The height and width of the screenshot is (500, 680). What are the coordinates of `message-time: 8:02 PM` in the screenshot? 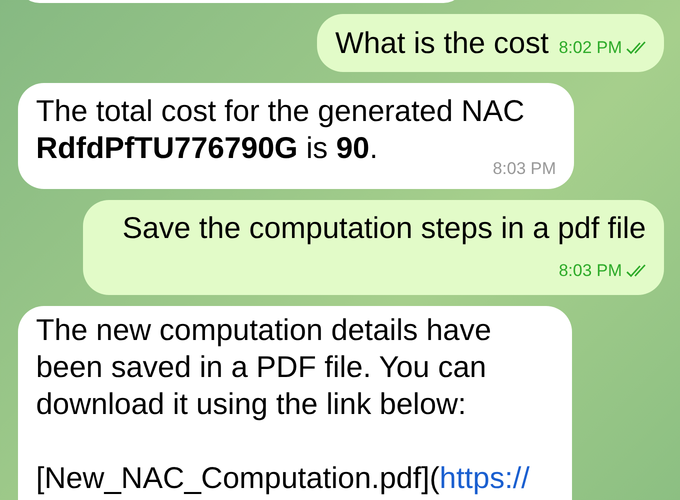 It's located at (590, 48).